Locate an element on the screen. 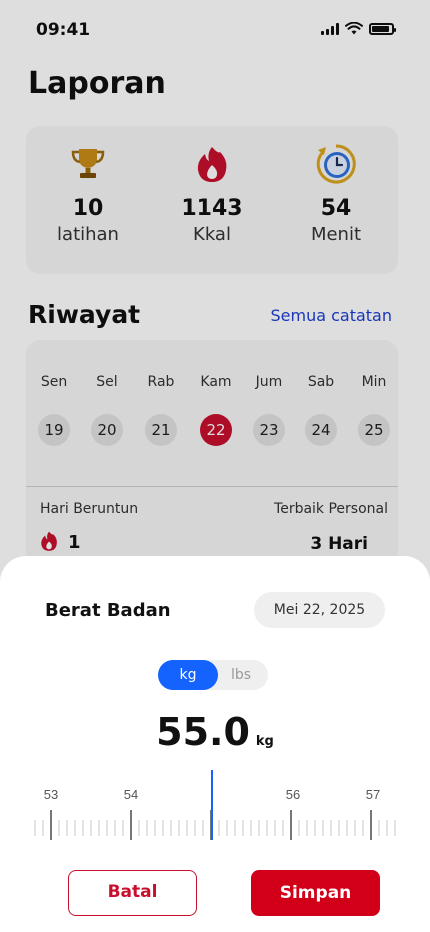  ruler-label: 54 is located at coordinates (131, 794).